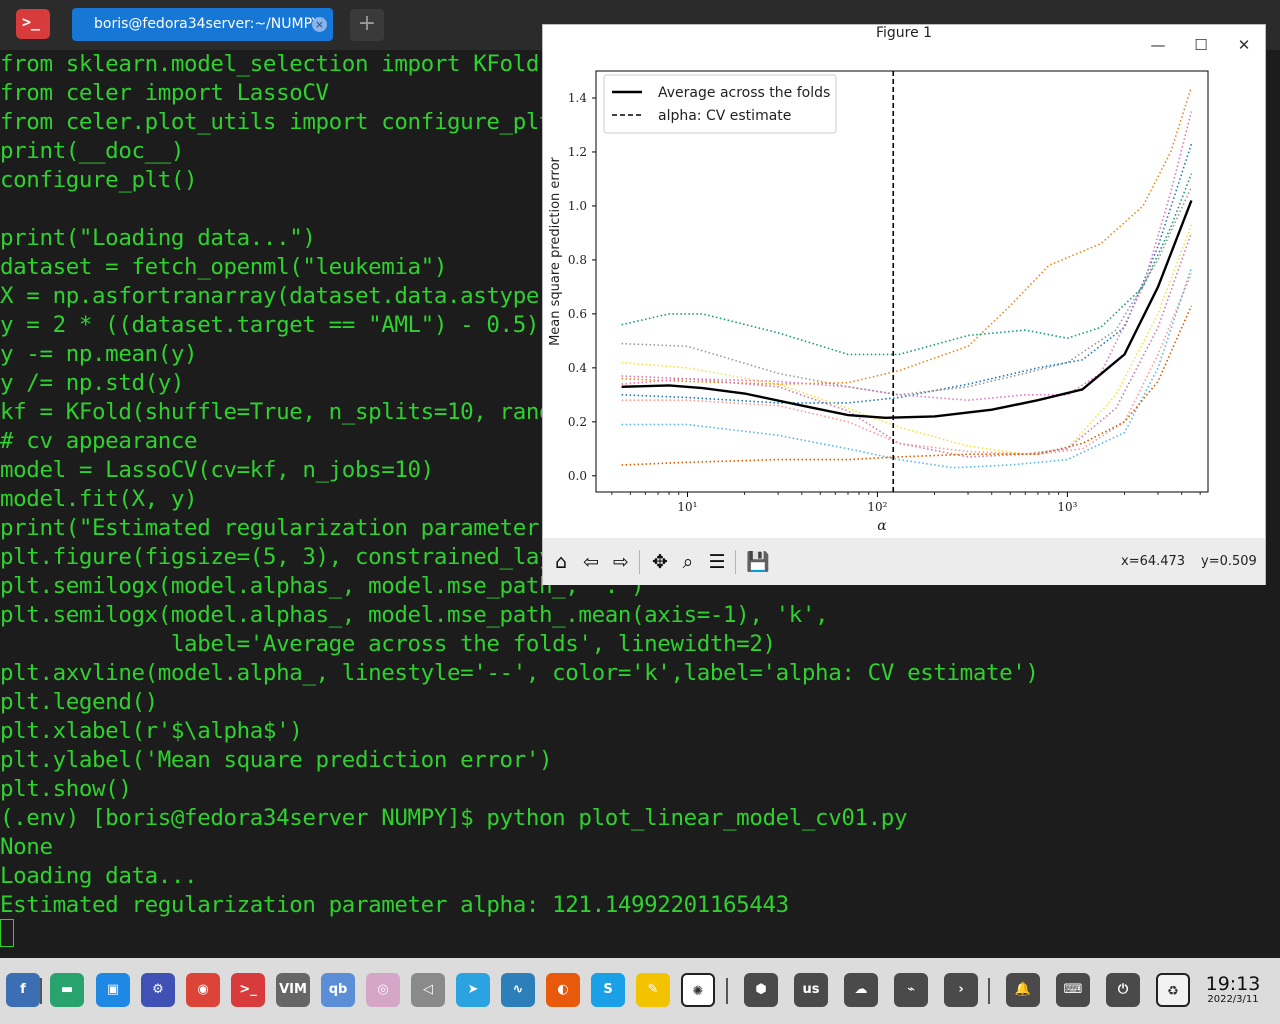  What do you see at coordinates (688, 562) in the screenshot?
I see `zoom-icon: ⌕` at bounding box center [688, 562].